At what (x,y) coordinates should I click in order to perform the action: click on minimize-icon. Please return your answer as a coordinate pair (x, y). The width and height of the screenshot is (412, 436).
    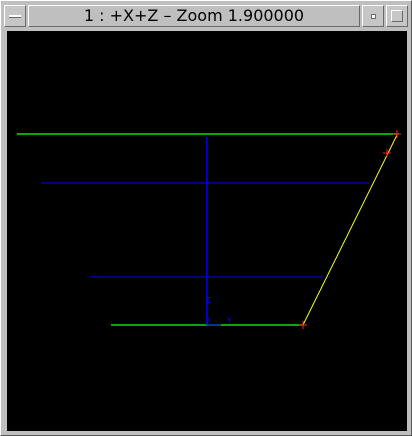
    Looking at the image, I should click on (373, 16).